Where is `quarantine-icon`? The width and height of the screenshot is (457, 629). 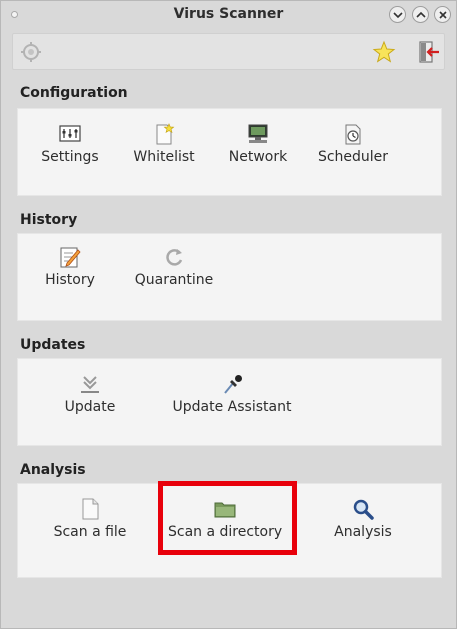
quarantine-icon is located at coordinates (174, 257).